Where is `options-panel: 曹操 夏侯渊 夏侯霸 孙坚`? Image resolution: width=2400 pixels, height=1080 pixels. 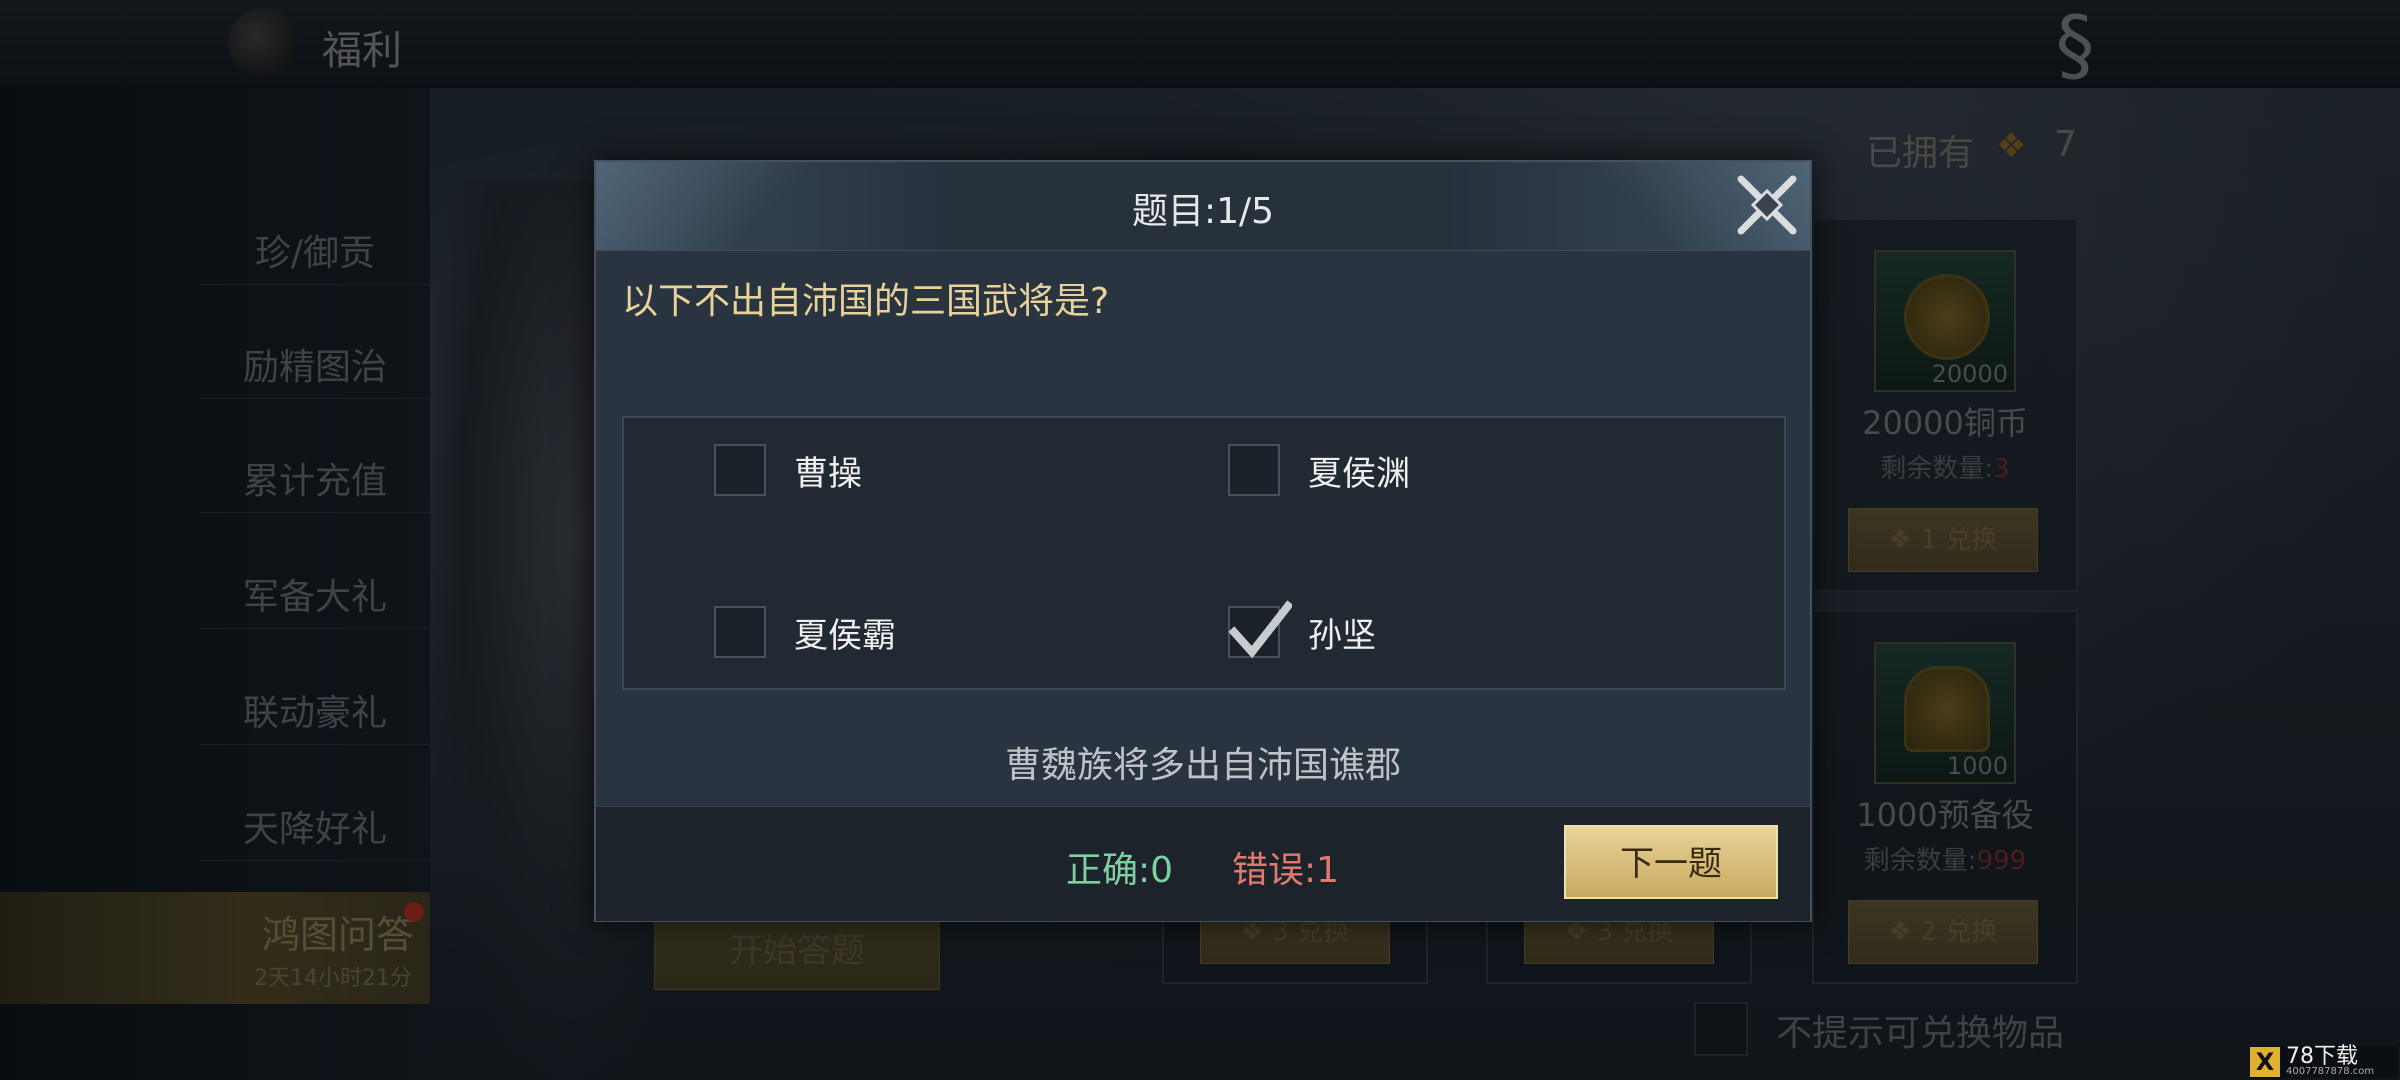 options-panel: 曹操 夏侯渊 夏侯霸 孙坚 is located at coordinates (1204, 553).